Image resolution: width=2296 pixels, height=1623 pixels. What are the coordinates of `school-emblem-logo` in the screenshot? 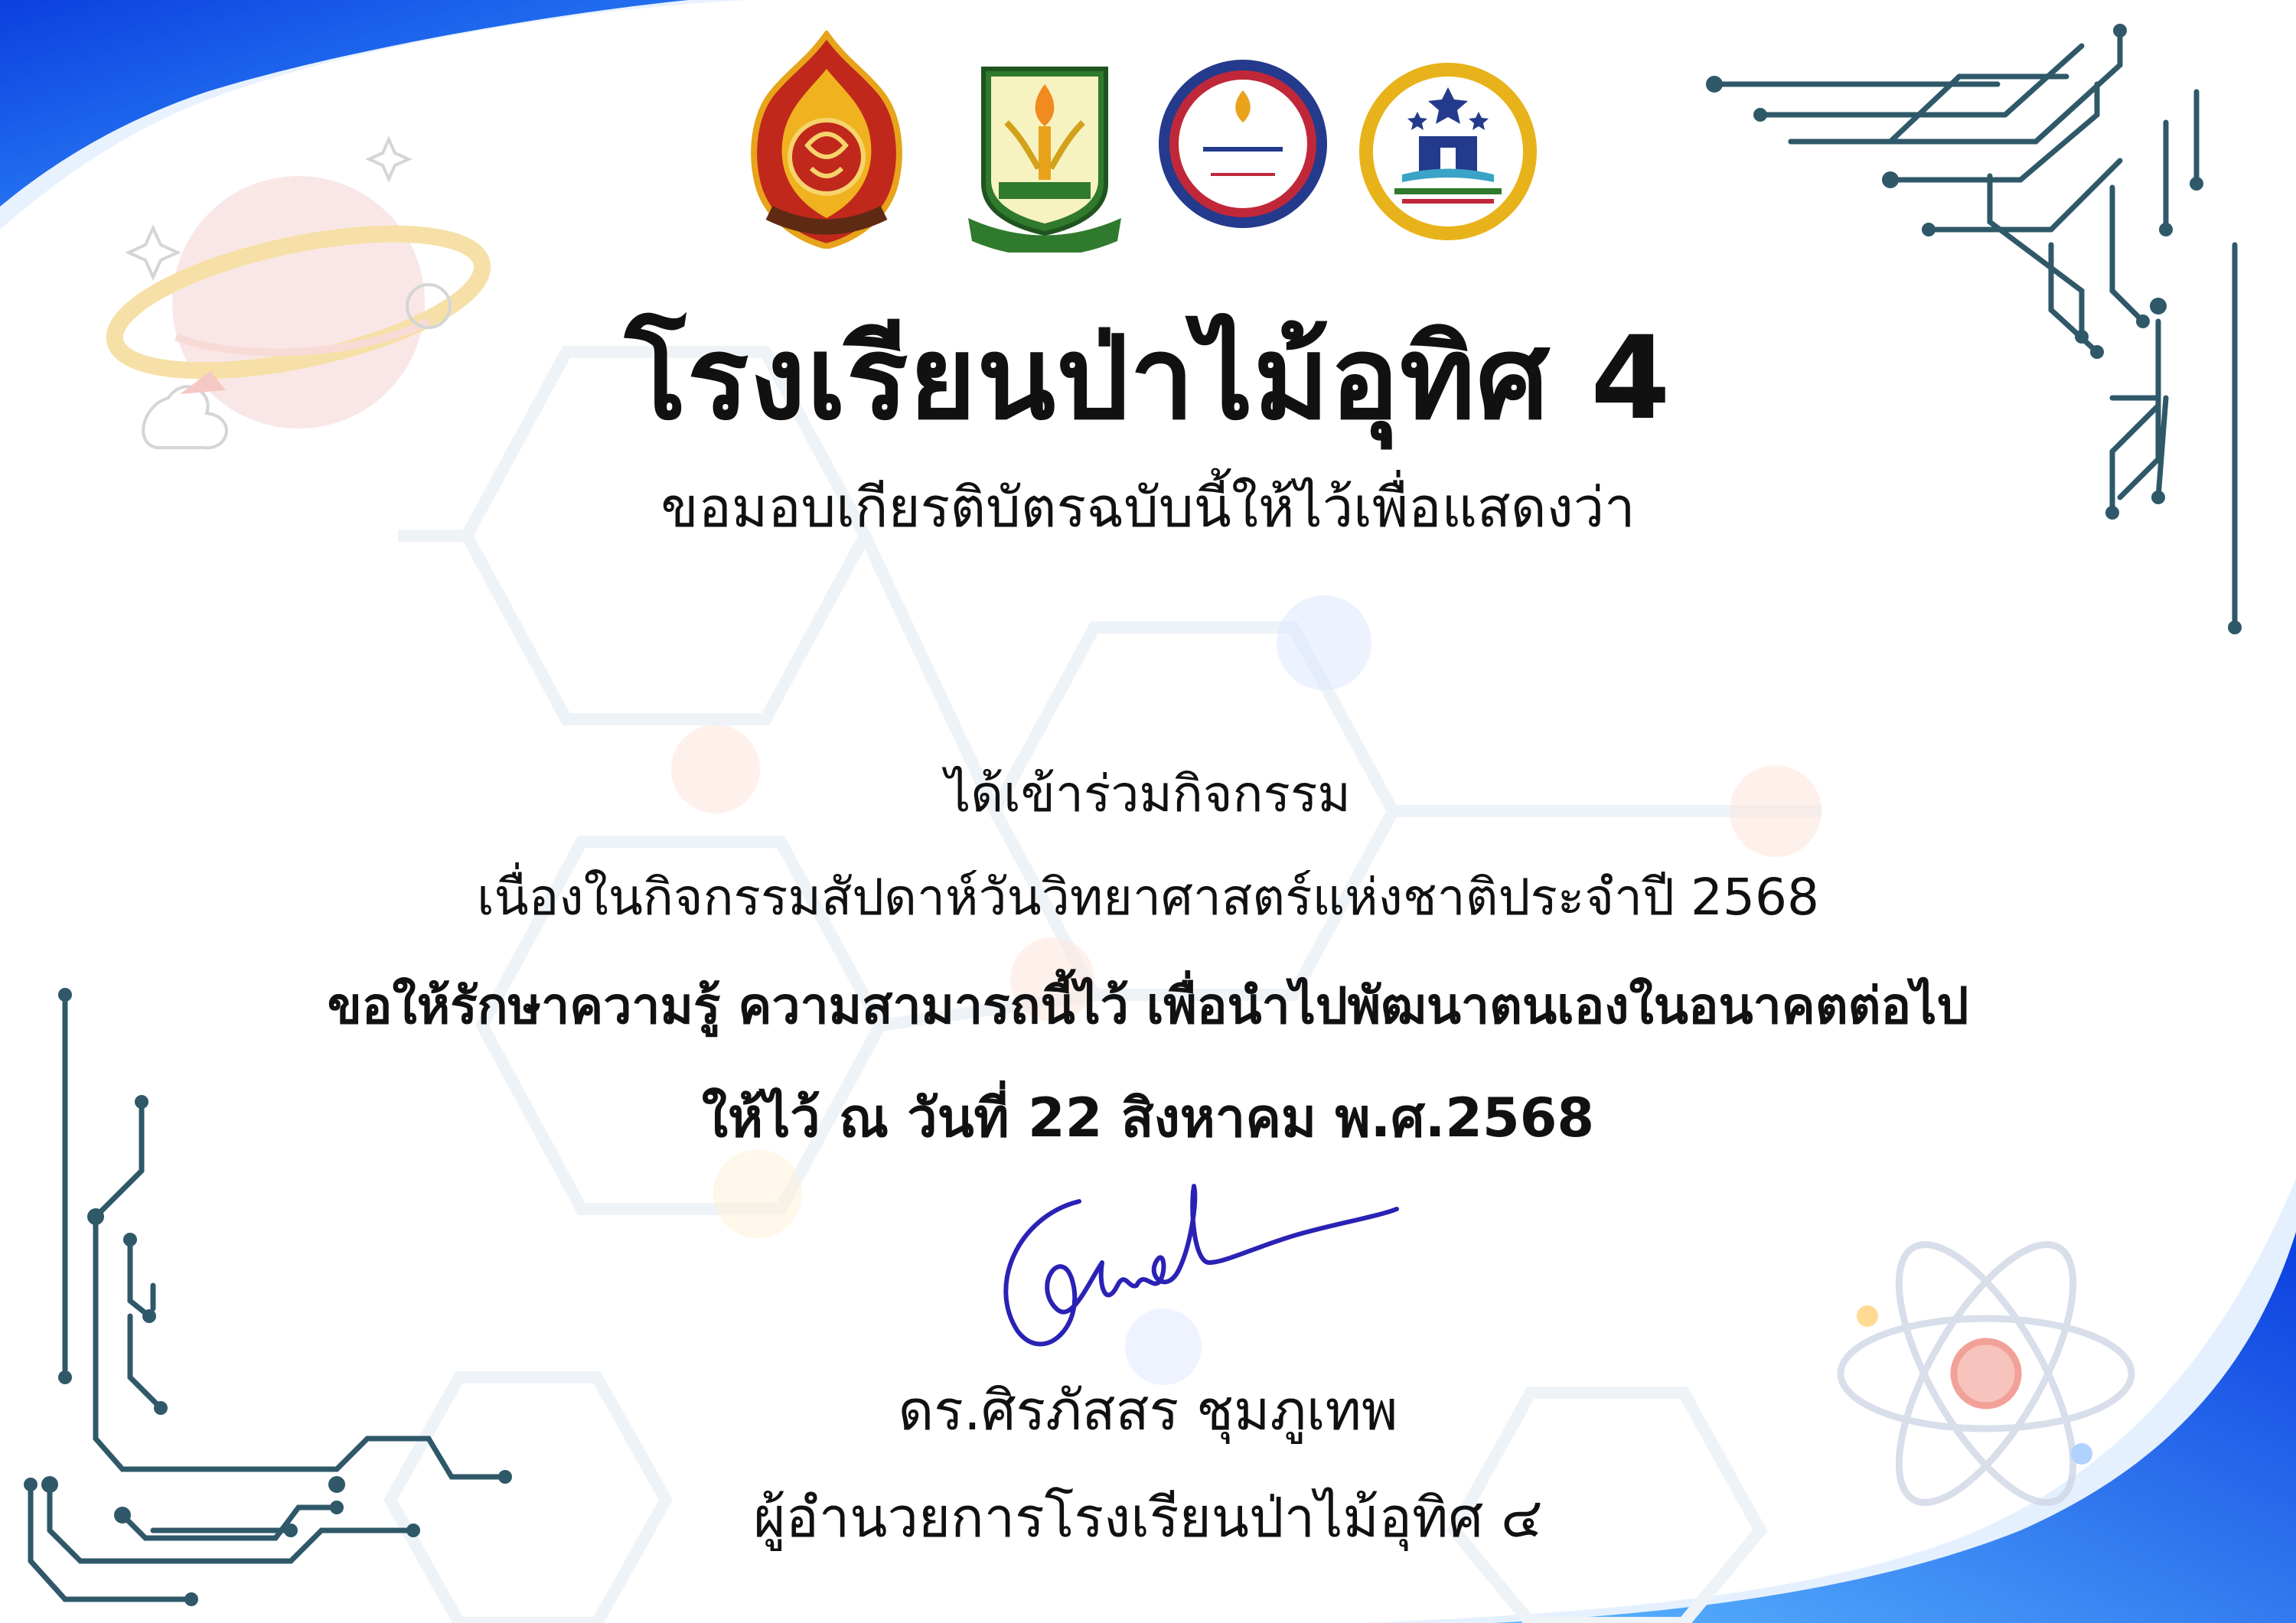 It's located at (1044, 160).